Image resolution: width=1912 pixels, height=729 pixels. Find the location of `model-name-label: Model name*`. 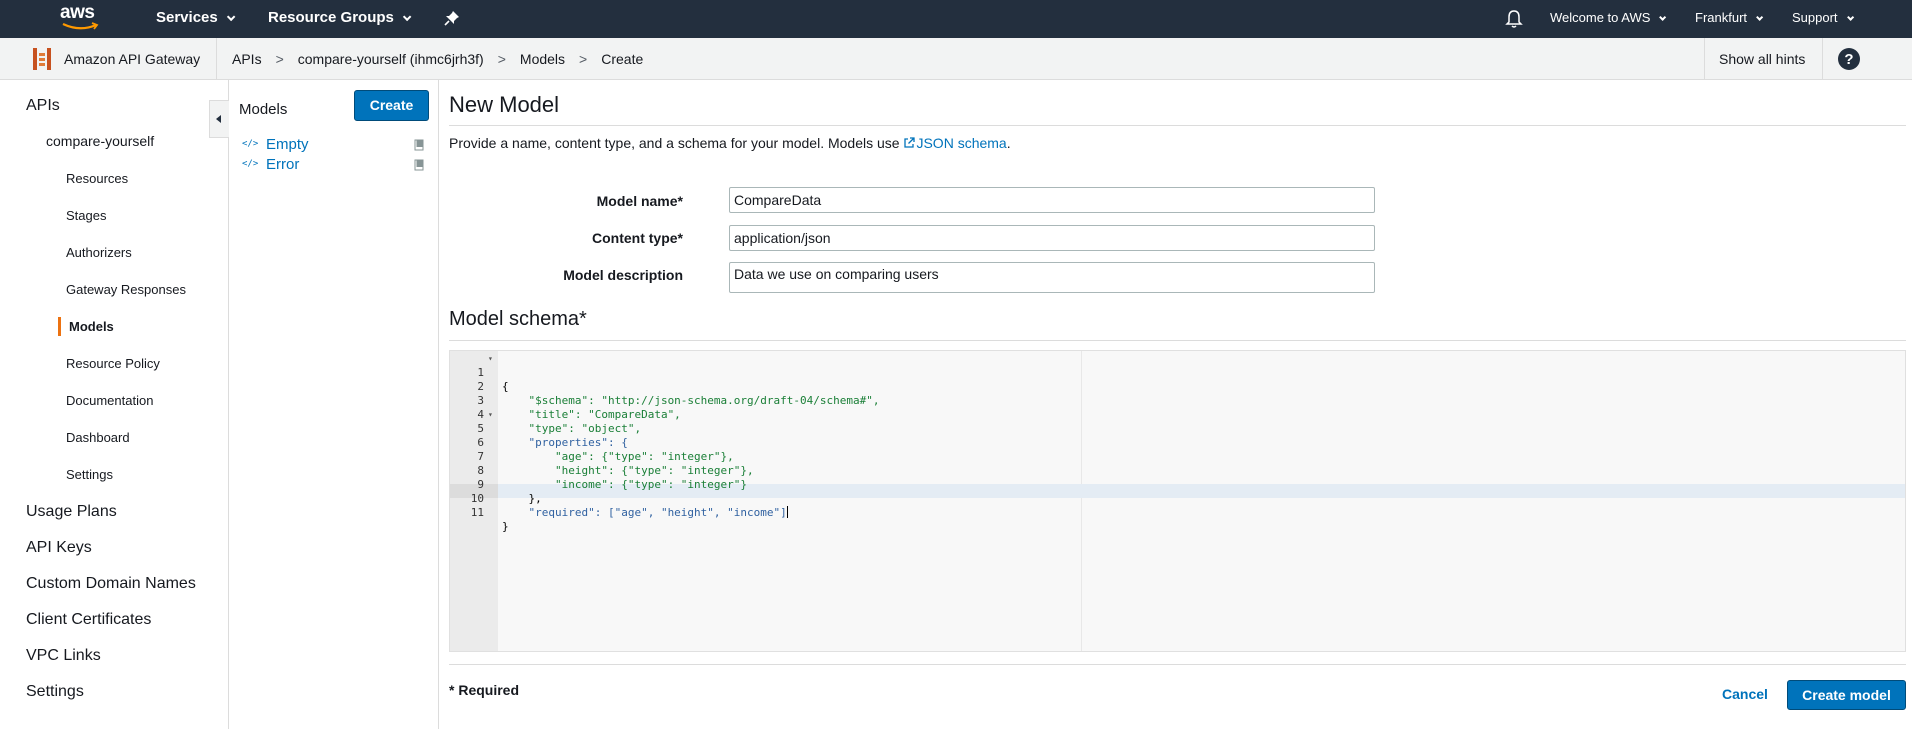

model-name-label: Model name* is located at coordinates (639, 201).